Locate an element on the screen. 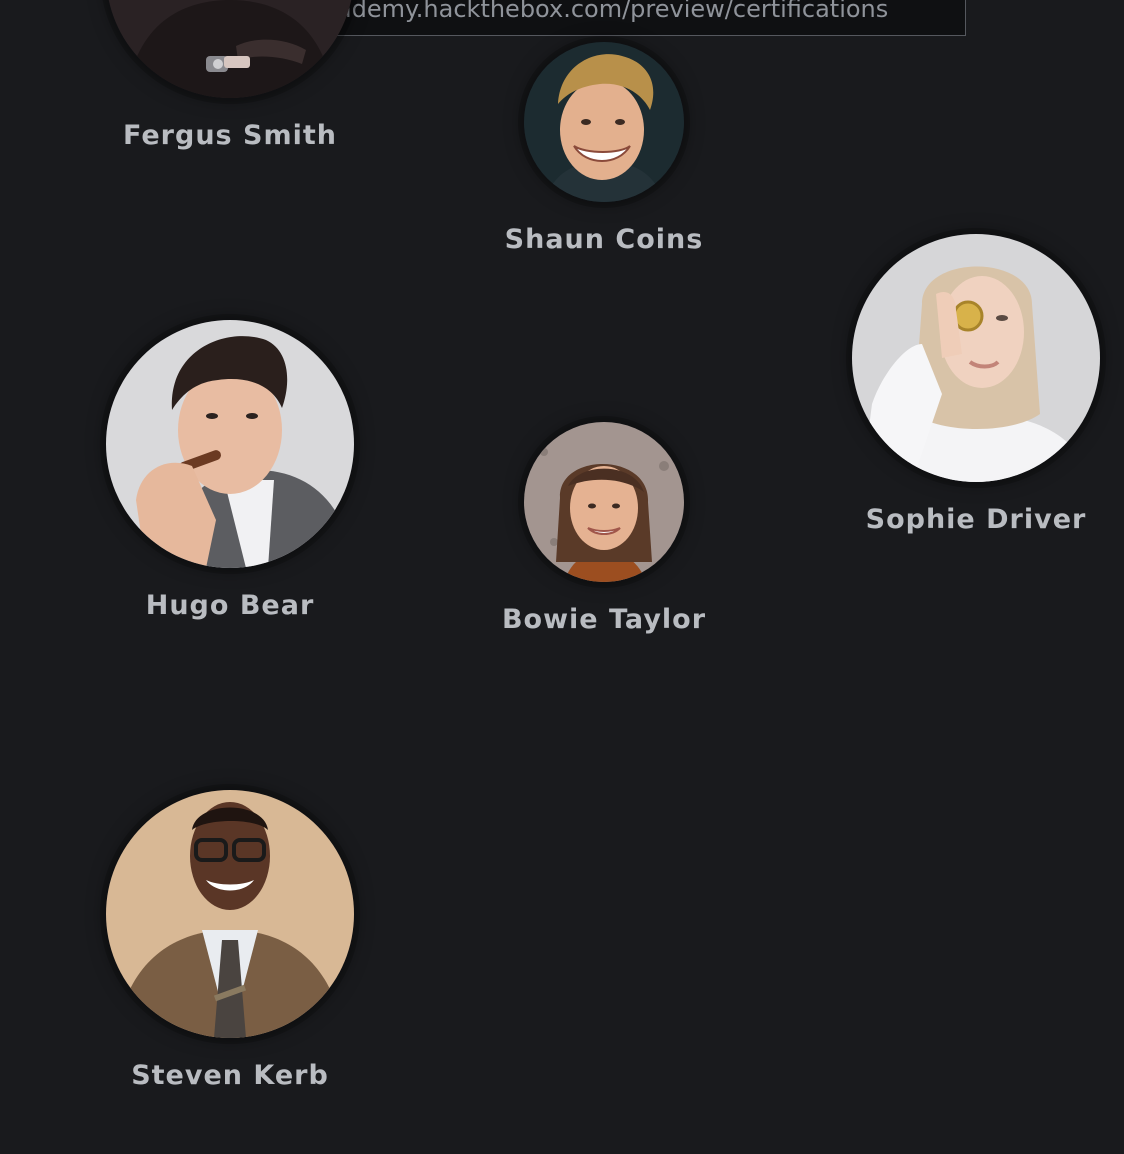 This screenshot has height=1154, width=1124. team-member-bowie-taylor: Bowie Taylor is located at coordinates (604, 528).